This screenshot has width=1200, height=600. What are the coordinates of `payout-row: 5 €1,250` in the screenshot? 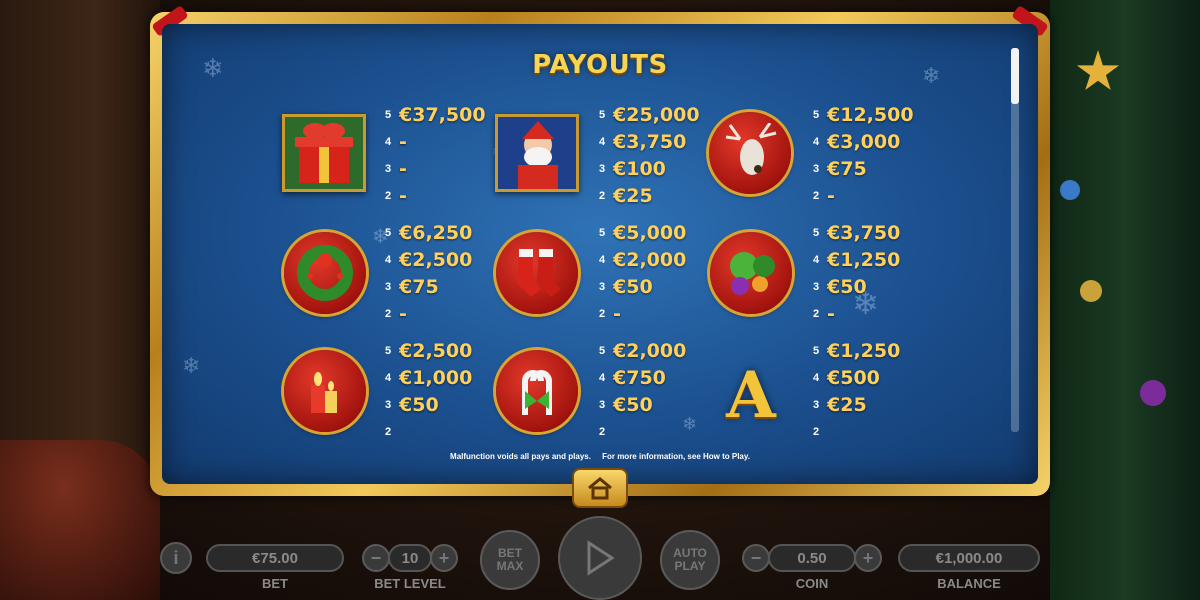 It's located at (856, 351).